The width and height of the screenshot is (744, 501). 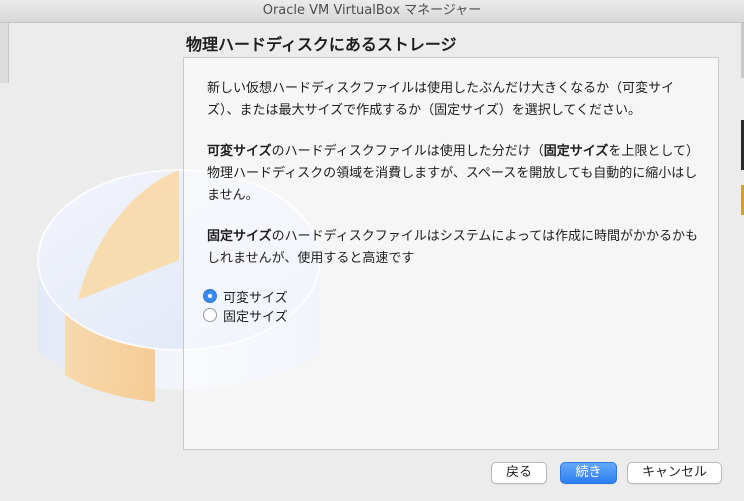 I want to click on radio-dynamic-size: 可変サイズ, so click(x=245, y=296).